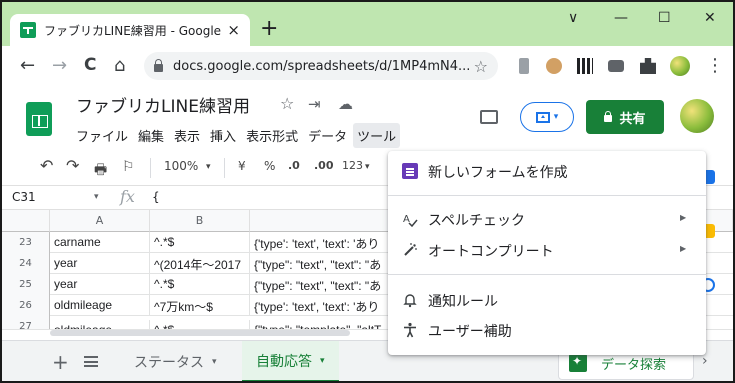 The image size is (735, 383). I want to click on move-folder-icon: ⇥, so click(314, 104).